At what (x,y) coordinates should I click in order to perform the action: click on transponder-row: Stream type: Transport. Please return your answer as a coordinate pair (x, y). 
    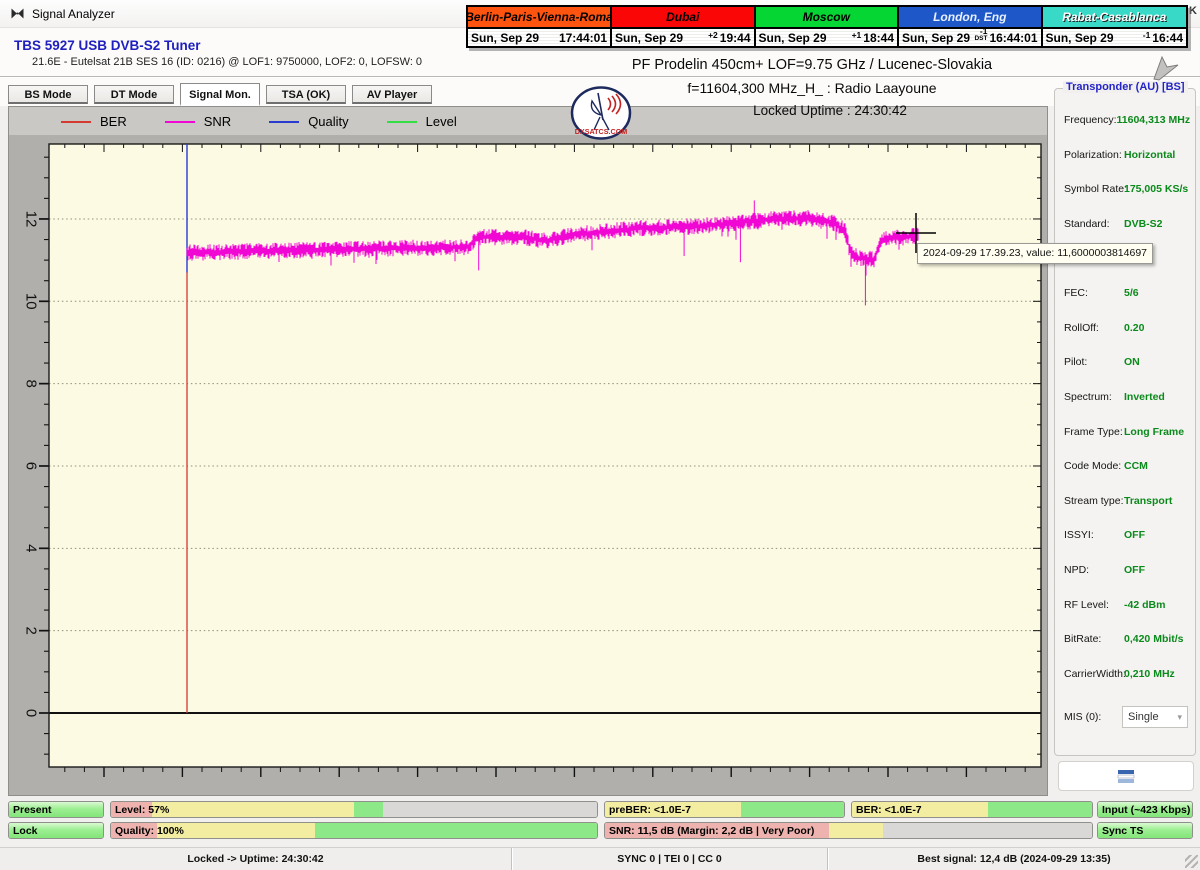
    Looking at the image, I should click on (1127, 501).